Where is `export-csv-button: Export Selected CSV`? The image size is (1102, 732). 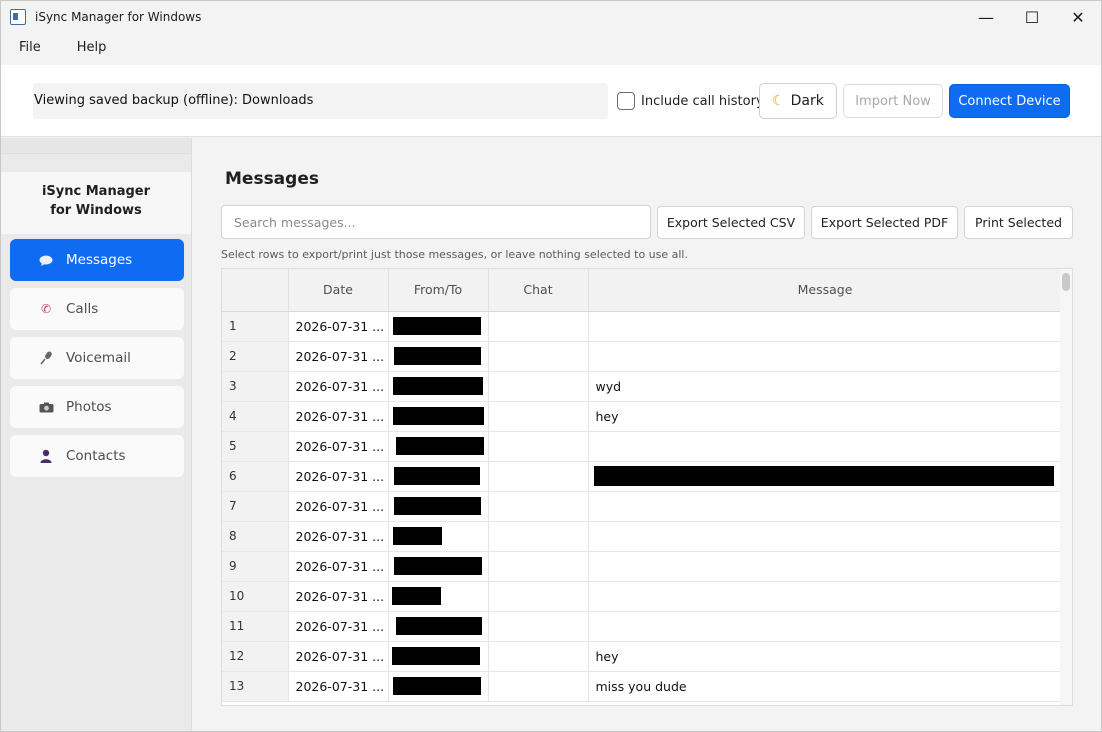
export-csv-button: Export Selected CSV is located at coordinates (731, 222).